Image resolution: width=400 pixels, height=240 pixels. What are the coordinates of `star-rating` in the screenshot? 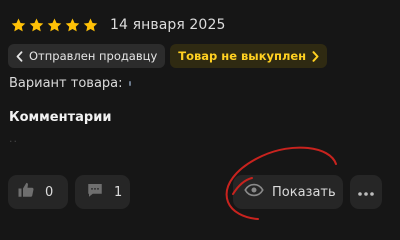 It's located at (54, 25).